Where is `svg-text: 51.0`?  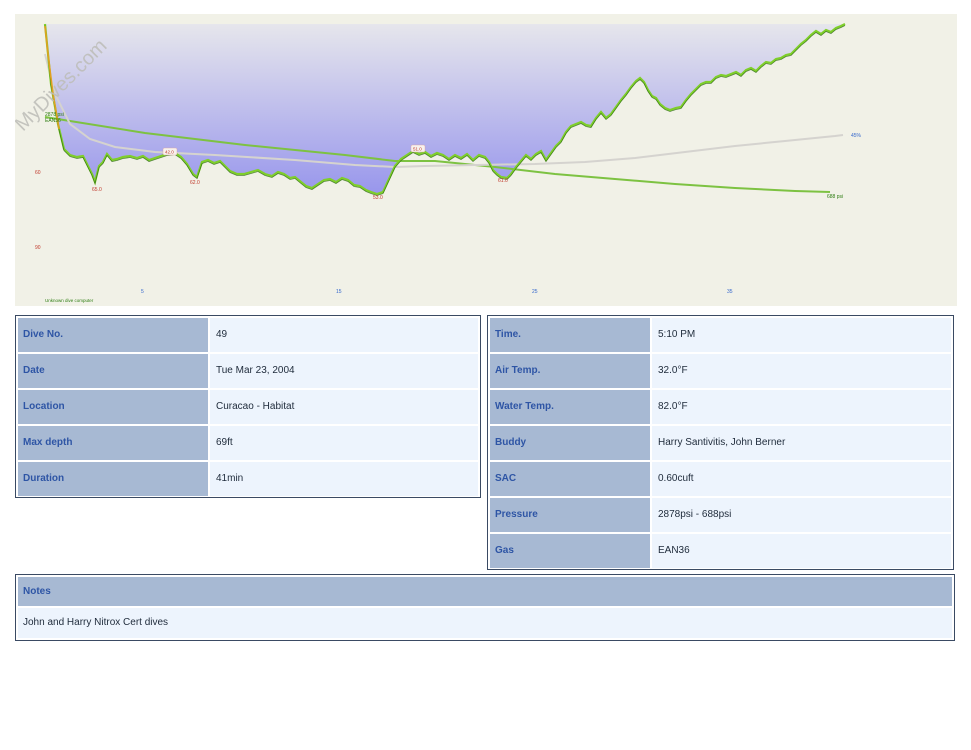 svg-text: 51.0 is located at coordinates (417, 149).